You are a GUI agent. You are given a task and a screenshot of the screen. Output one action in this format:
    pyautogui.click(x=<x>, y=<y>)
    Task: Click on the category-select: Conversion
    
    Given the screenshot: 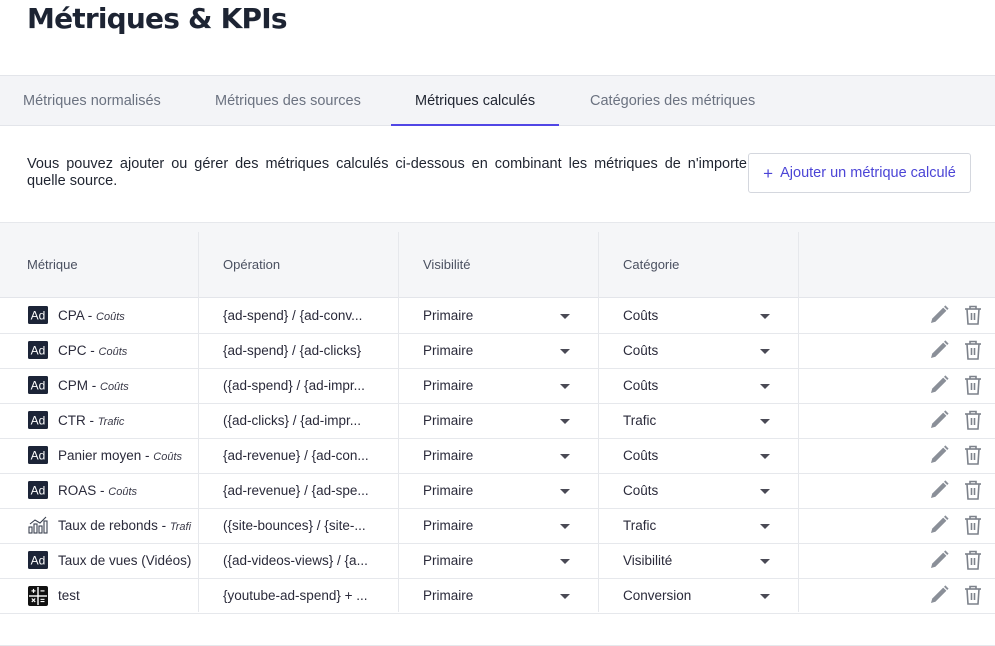 What is the action you would take?
    pyautogui.click(x=688, y=595)
    